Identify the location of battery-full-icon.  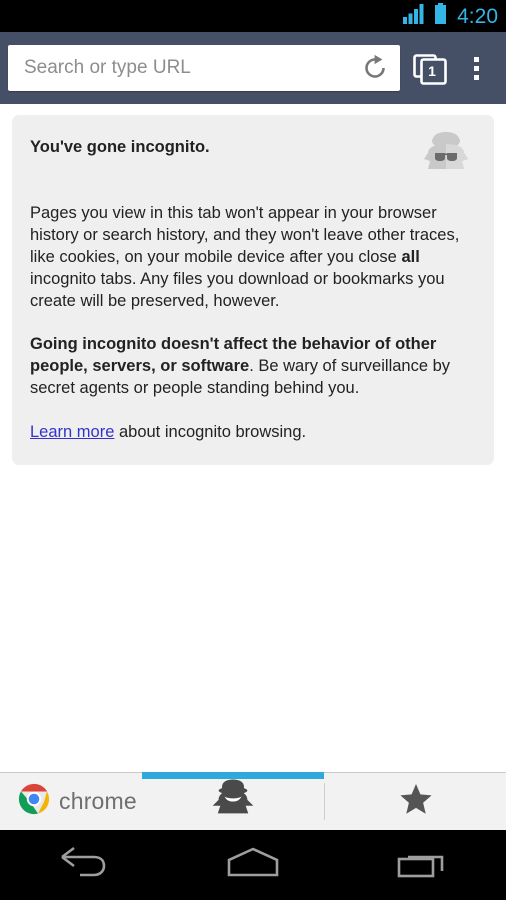
(440, 16).